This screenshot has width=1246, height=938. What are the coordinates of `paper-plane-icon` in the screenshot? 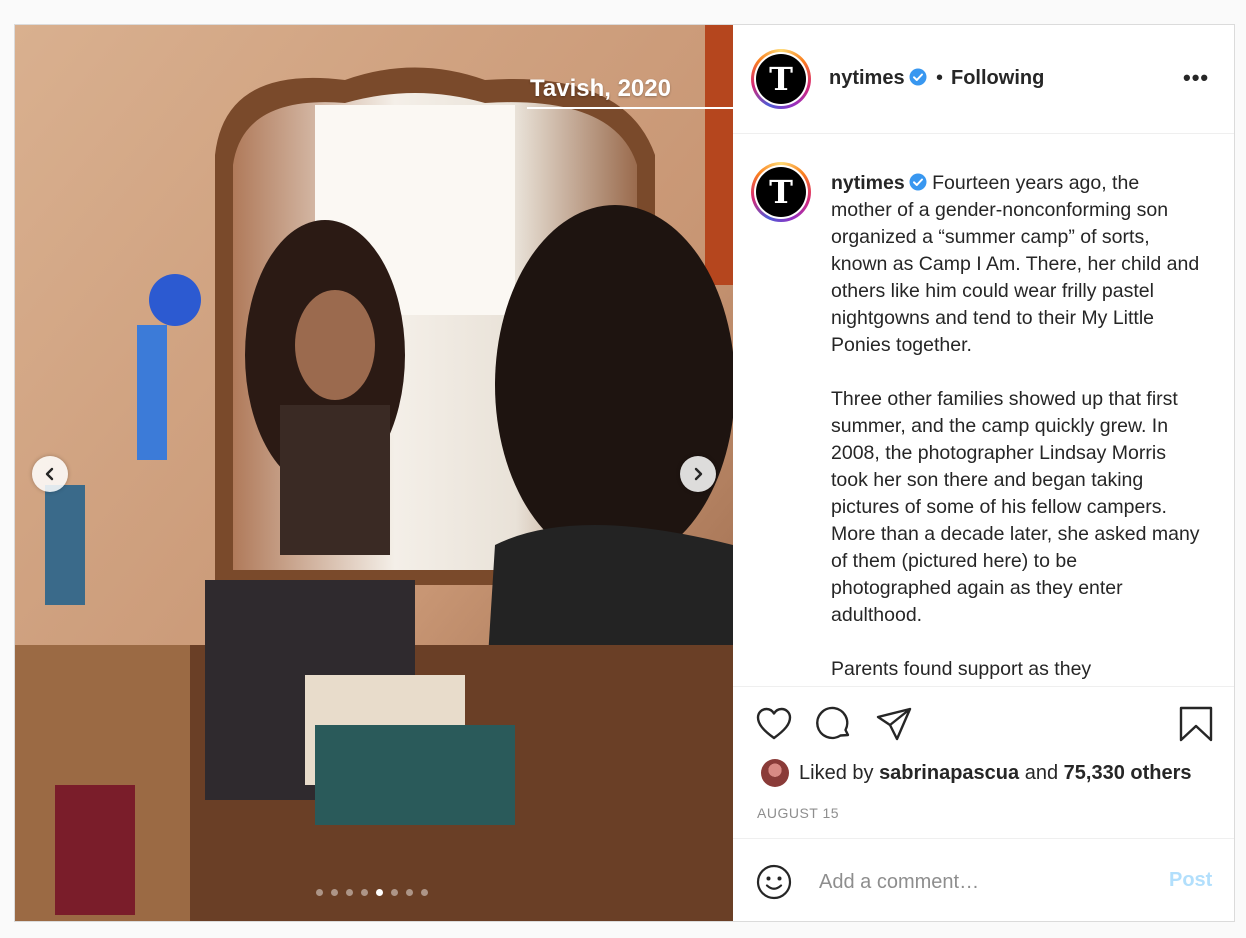 It's located at (894, 724).